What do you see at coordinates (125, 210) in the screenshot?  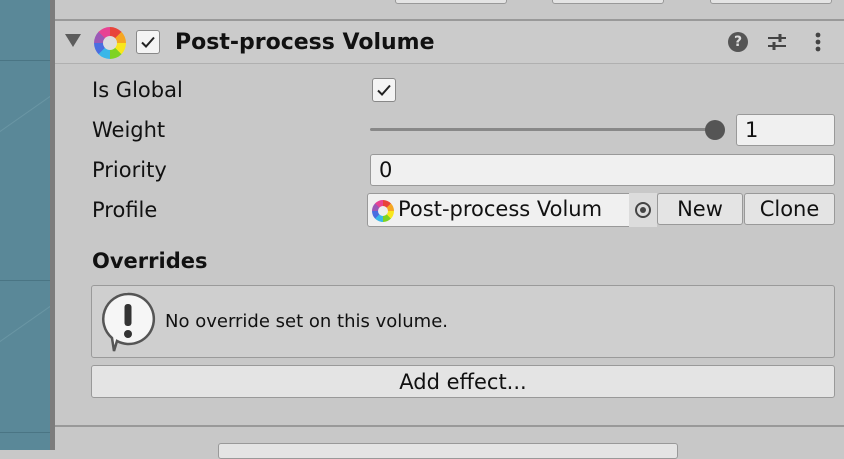 I see `profile-label: Profile` at bounding box center [125, 210].